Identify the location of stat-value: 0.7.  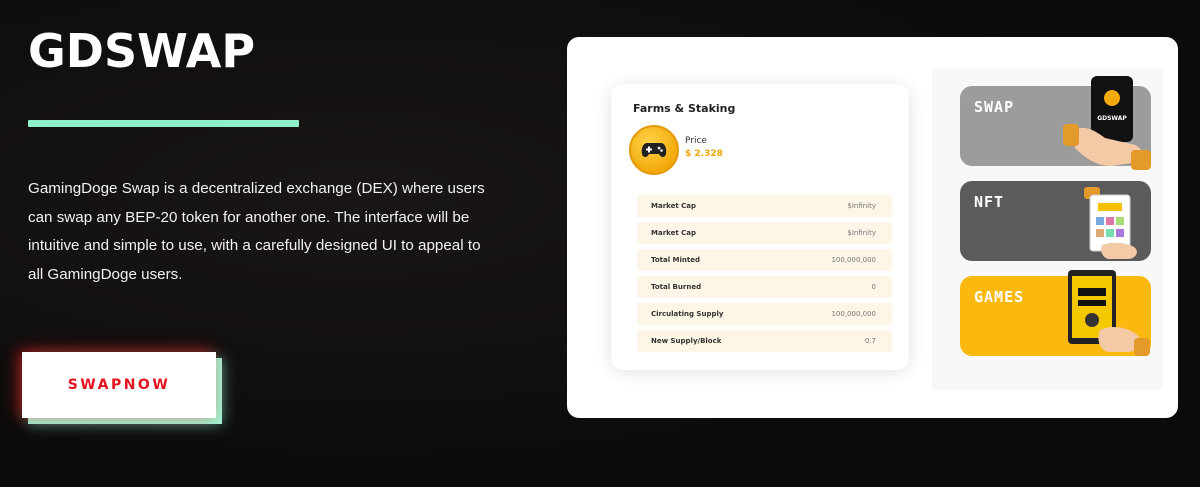
(870, 341).